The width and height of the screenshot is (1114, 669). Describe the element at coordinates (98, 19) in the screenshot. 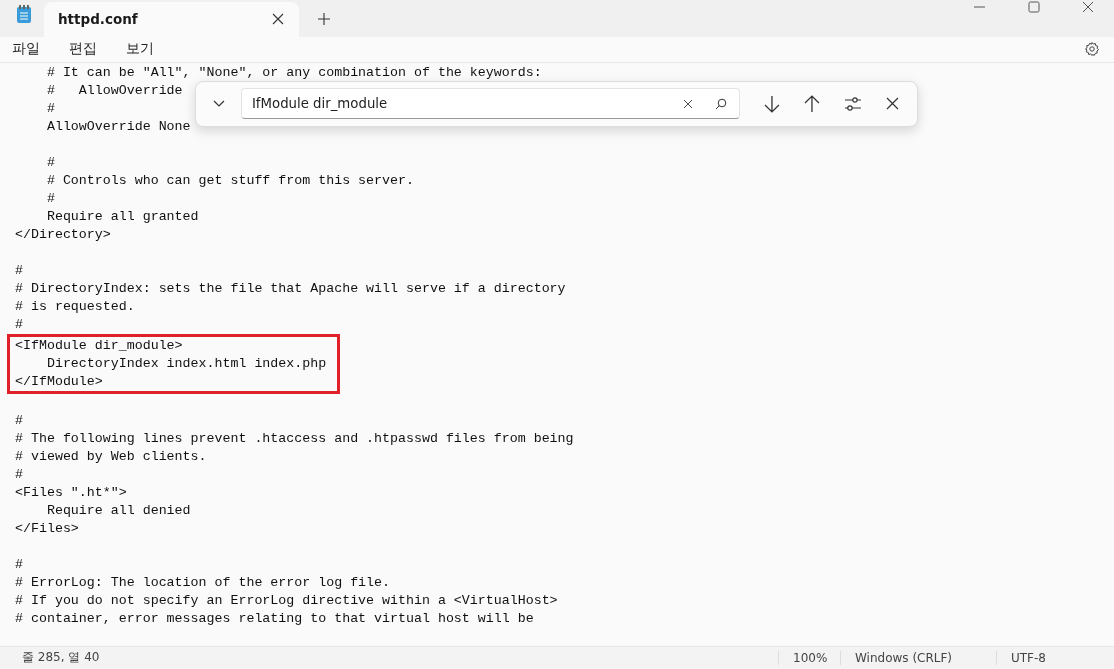

I see `tab-title: httpd.conf` at that location.